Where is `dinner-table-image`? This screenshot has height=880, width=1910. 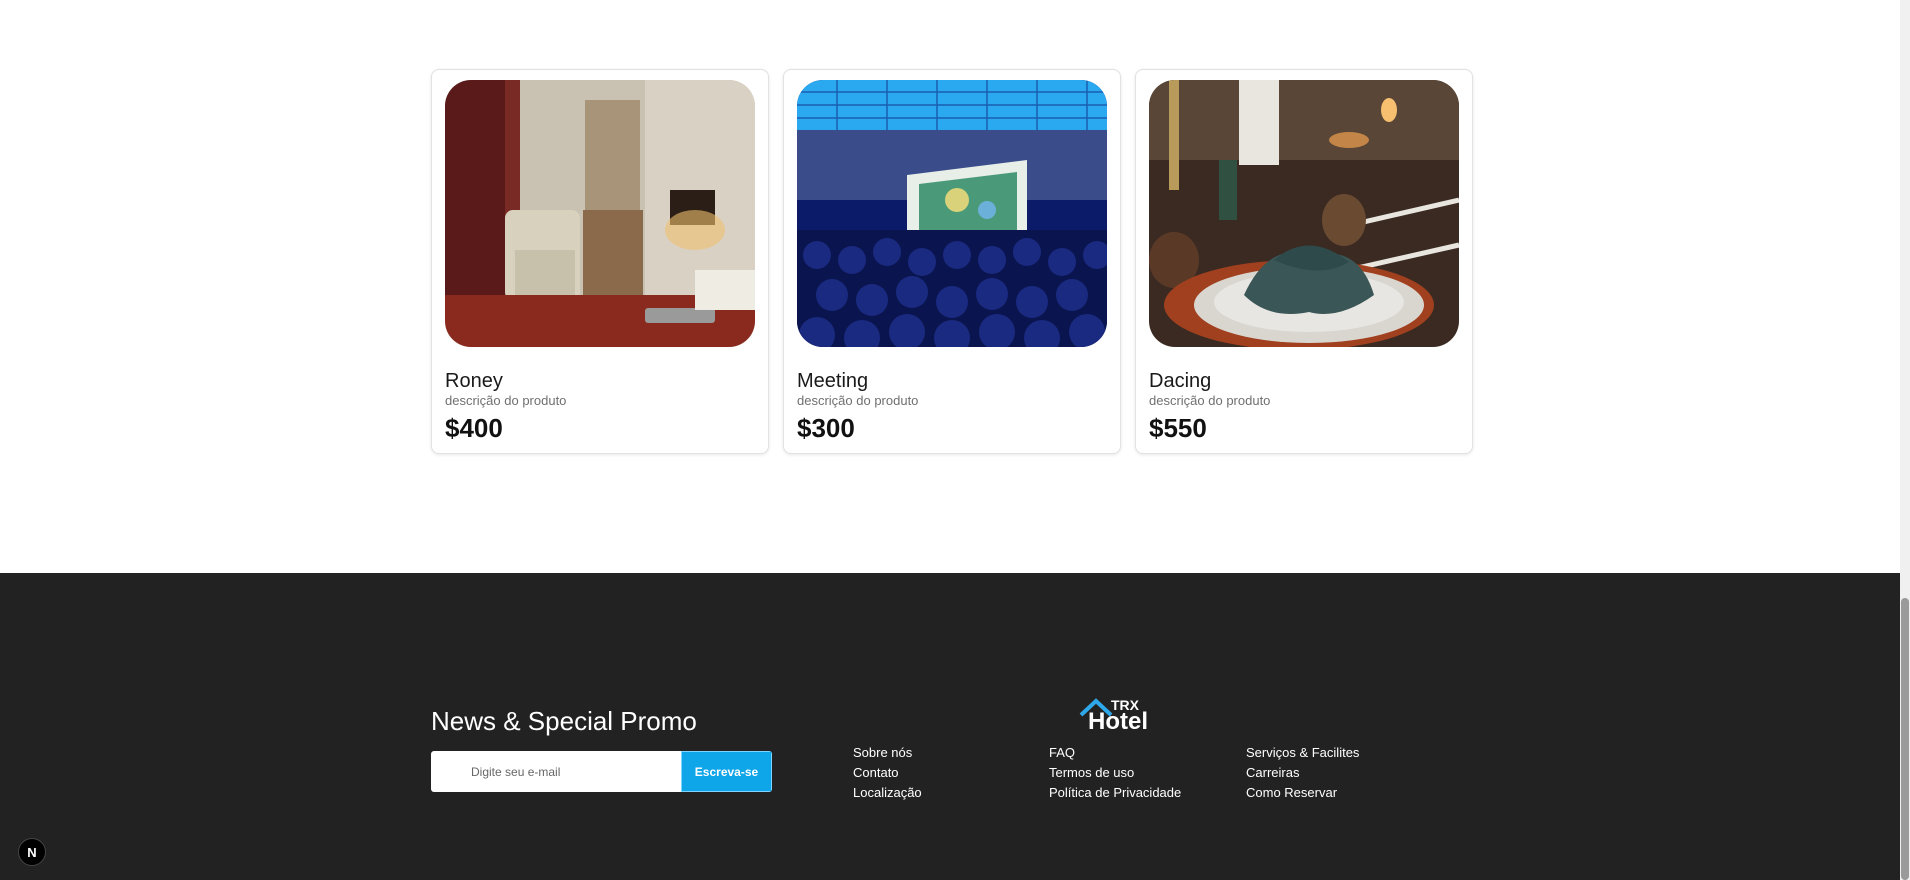
dinner-table-image is located at coordinates (1304, 213).